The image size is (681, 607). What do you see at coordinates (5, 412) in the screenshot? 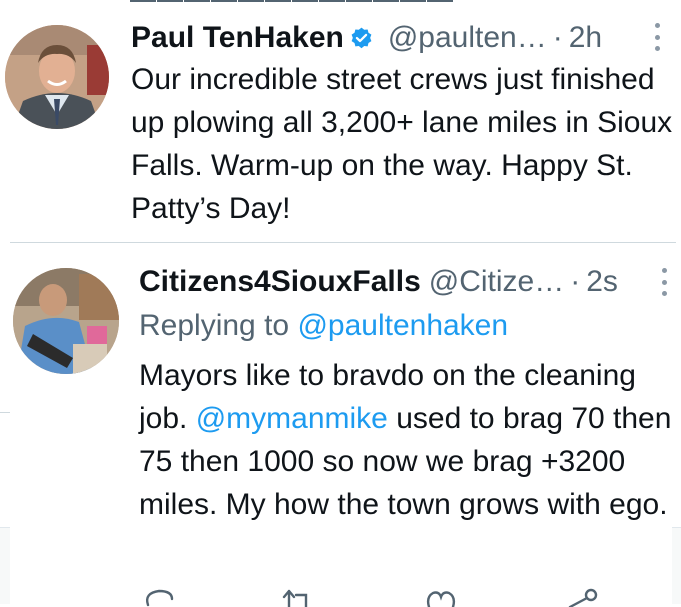
I see `edge-divider` at bounding box center [5, 412].